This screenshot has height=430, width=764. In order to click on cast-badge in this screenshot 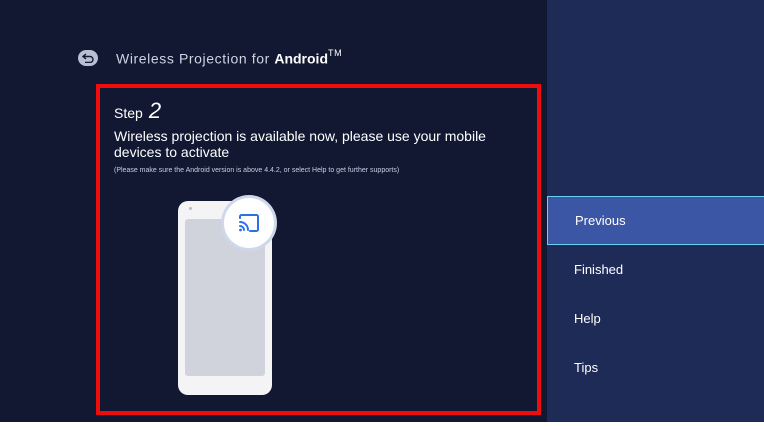, I will do `click(249, 223)`.